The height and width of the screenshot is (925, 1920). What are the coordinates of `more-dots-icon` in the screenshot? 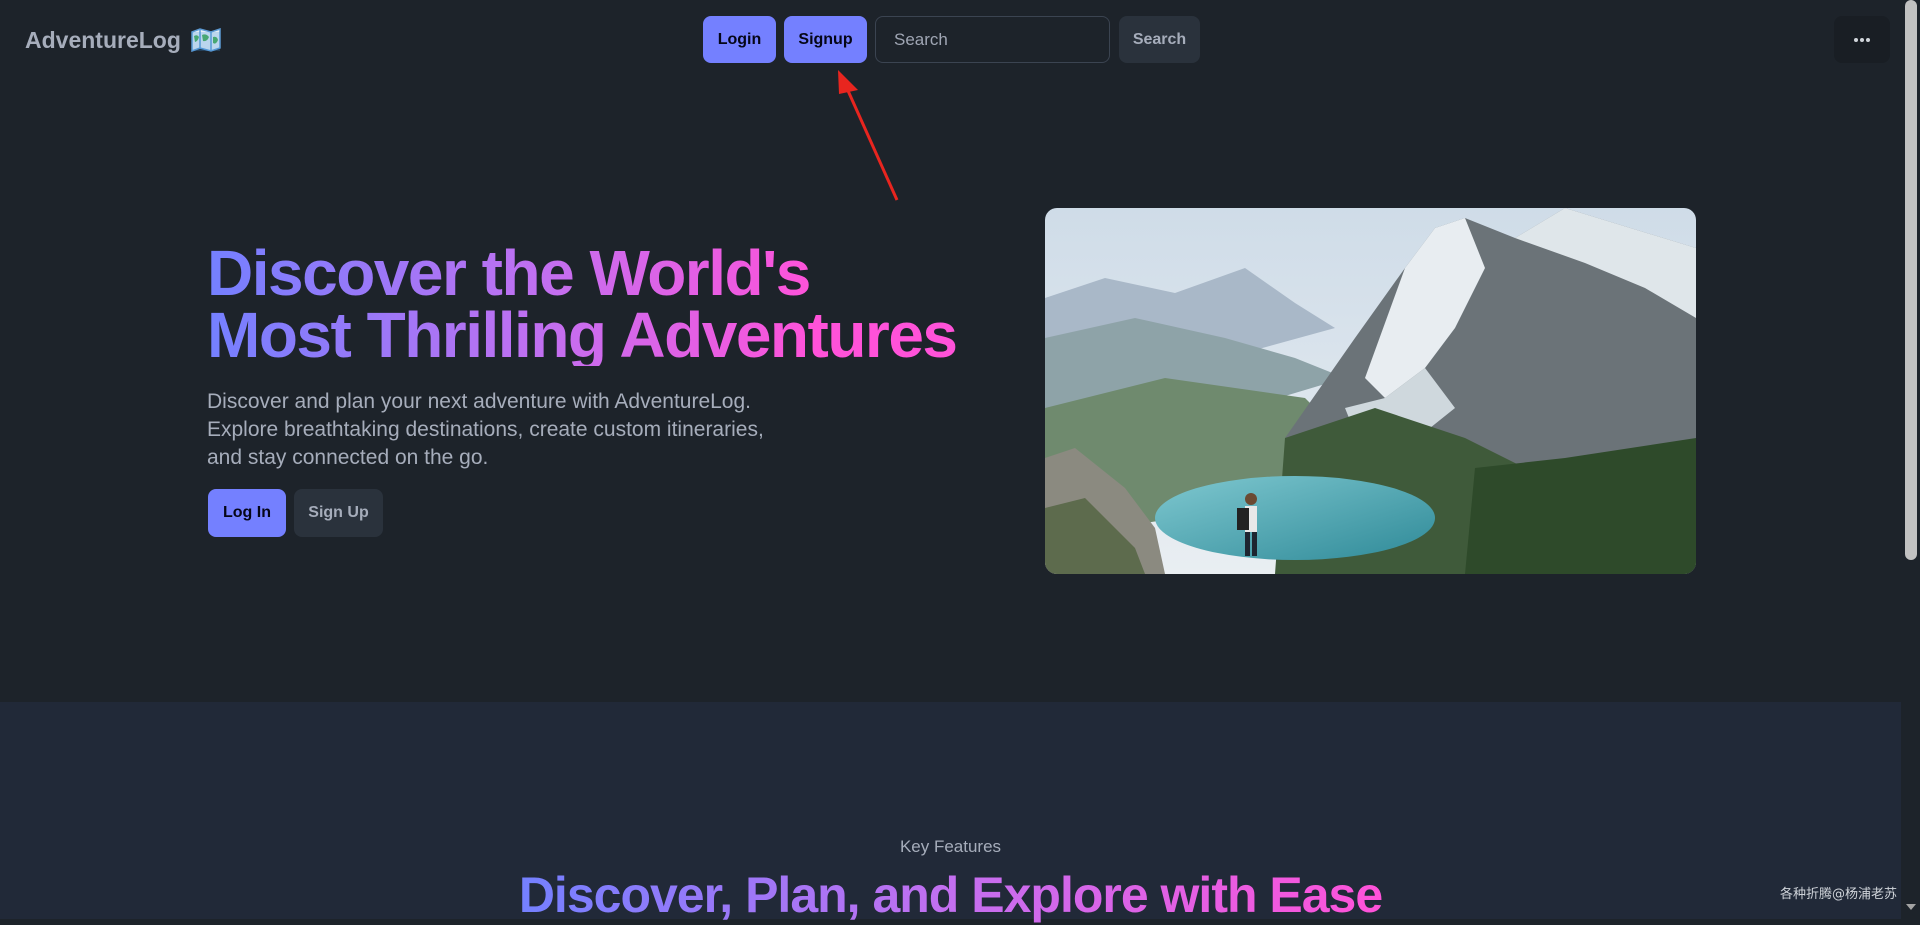 It's located at (1862, 39).